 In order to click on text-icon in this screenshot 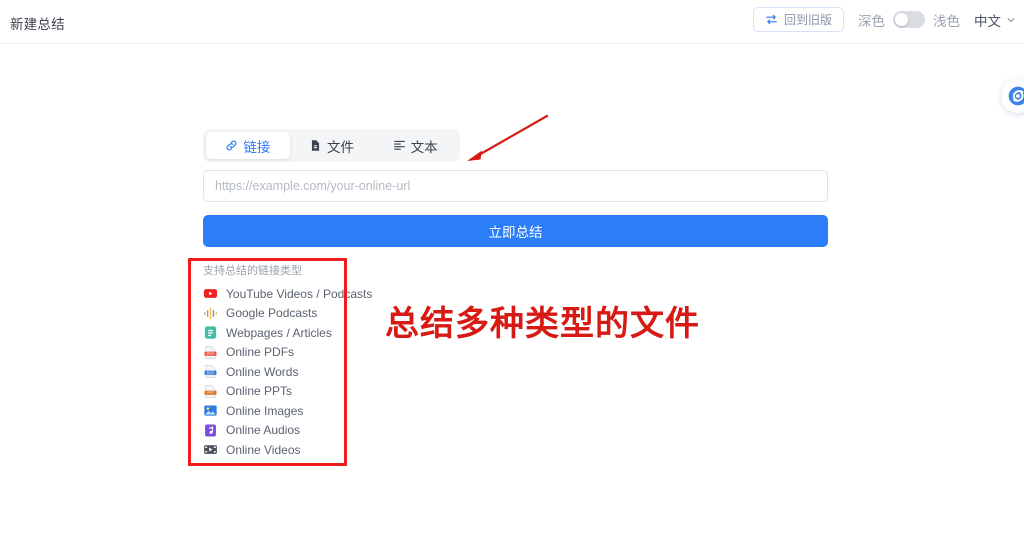, I will do `click(399, 145)`.